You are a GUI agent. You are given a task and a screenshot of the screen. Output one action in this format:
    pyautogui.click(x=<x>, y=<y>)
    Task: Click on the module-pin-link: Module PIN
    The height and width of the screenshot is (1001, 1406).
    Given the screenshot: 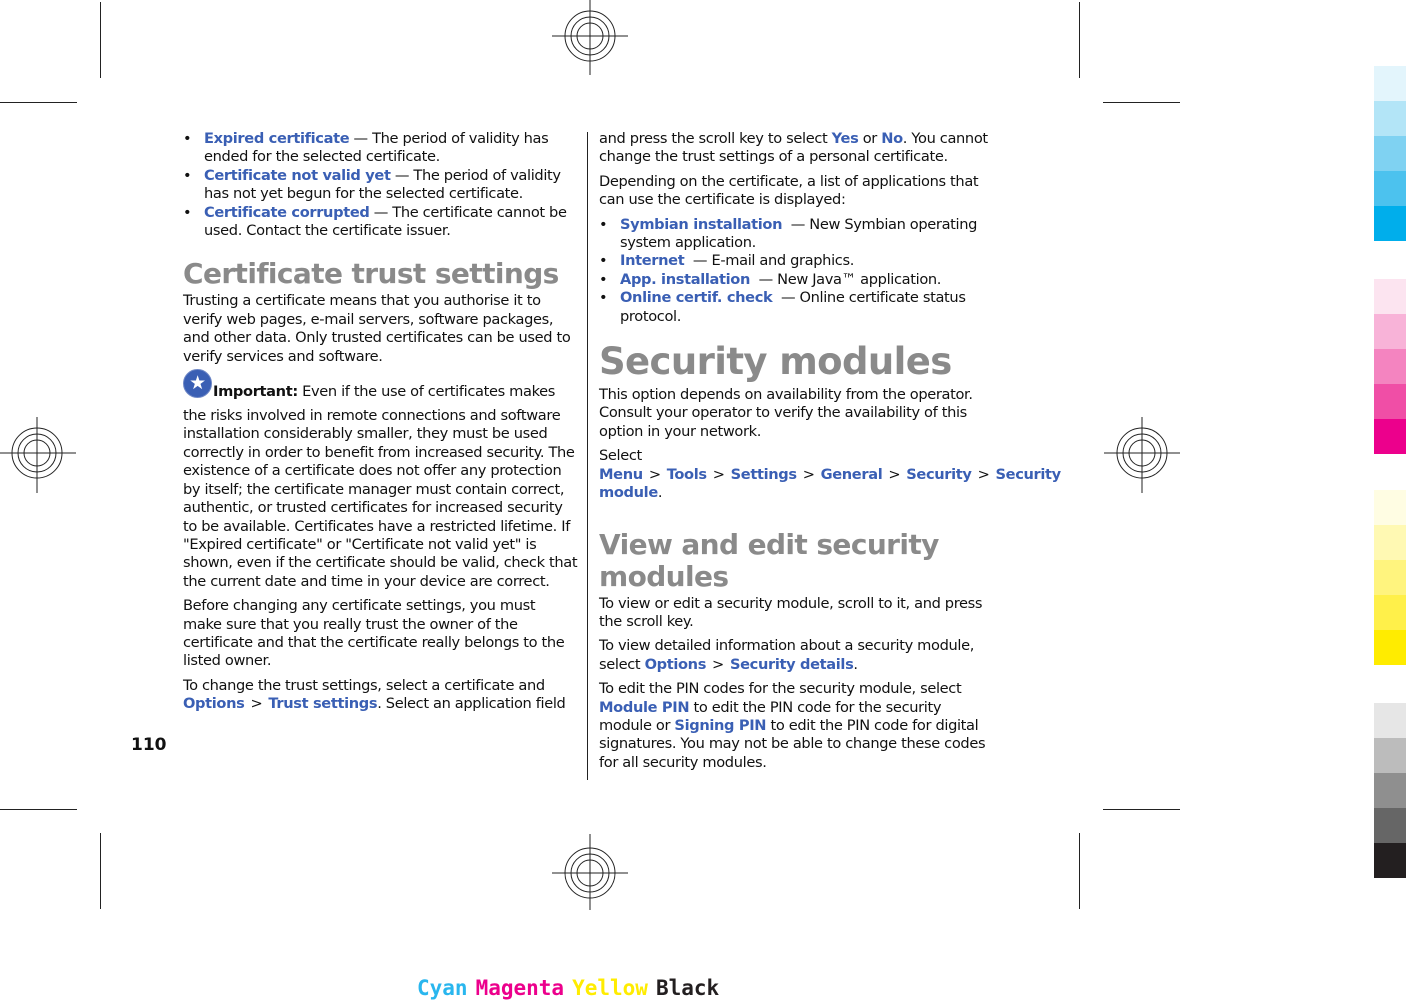 What is the action you would take?
    pyautogui.click(x=644, y=707)
    